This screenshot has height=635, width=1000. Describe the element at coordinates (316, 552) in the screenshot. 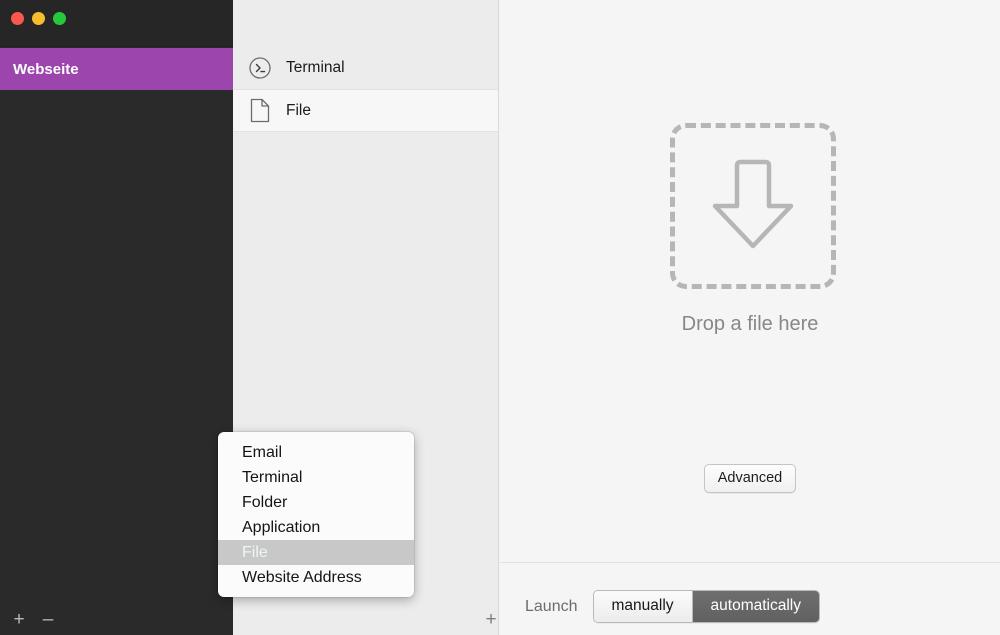

I see `menu-item-file: File` at that location.